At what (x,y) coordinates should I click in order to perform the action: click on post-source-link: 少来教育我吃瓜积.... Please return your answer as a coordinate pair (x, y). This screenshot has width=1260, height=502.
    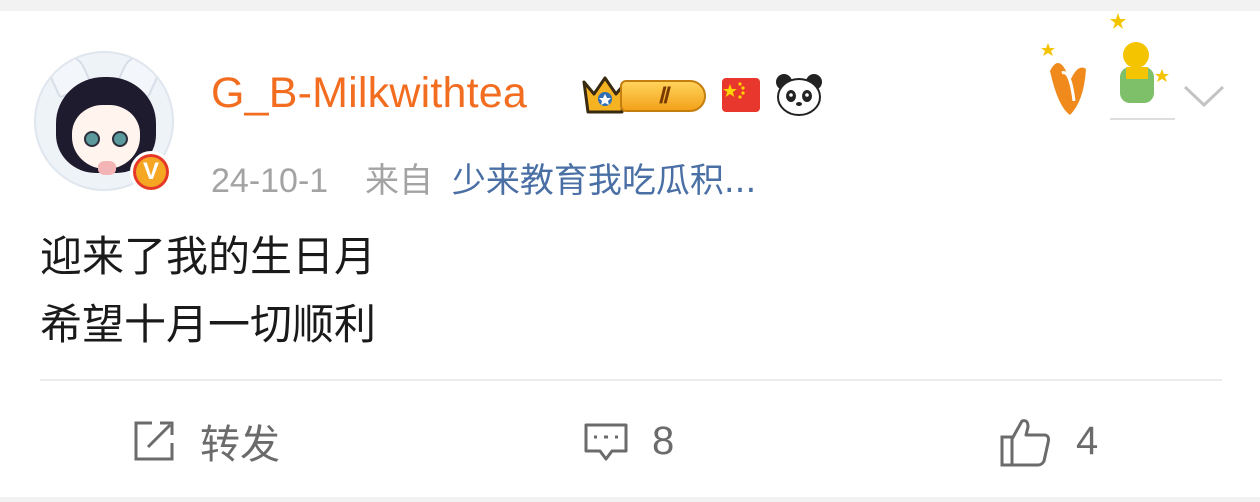
    Looking at the image, I should click on (604, 181).